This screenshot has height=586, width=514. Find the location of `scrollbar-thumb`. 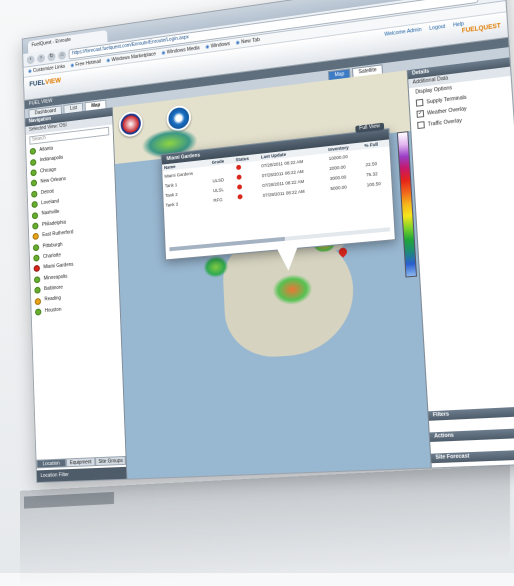

scrollbar-thumb is located at coordinates (227, 244).